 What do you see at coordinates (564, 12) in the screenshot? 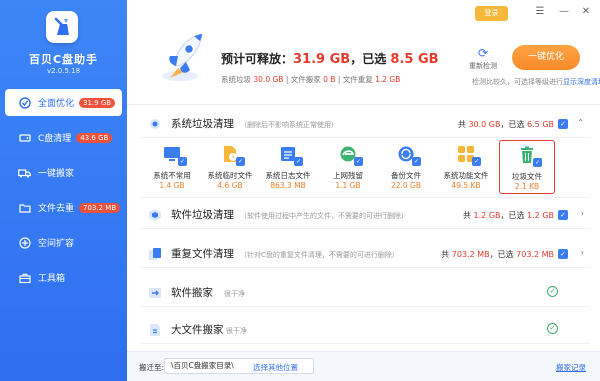
I see `minimize-icon: —` at bounding box center [564, 12].